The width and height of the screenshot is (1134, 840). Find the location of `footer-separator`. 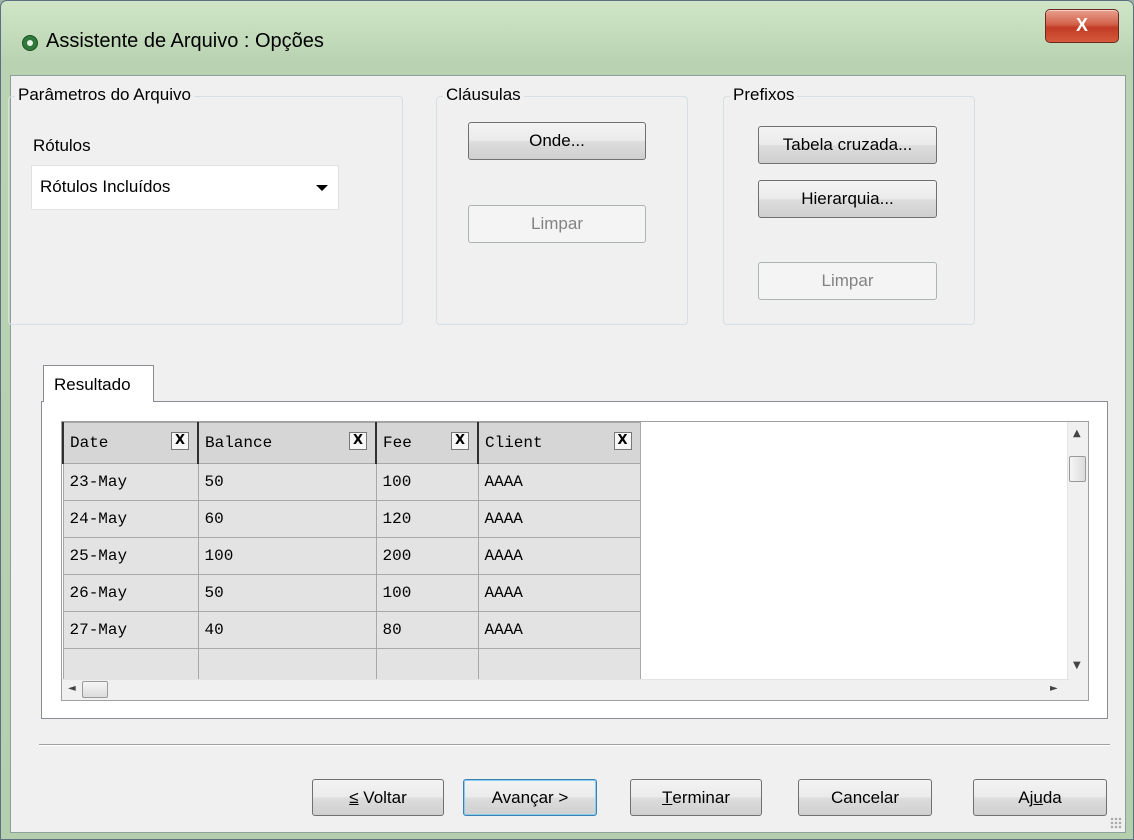

footer-separator is located at coordinates (574, 745).